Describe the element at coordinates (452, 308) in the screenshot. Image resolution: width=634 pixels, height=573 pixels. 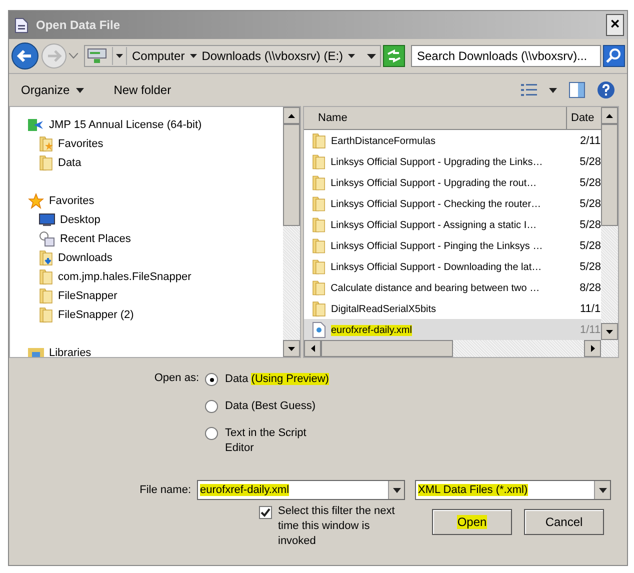
I see `file-row: DigitalReadSerialX5bits 11/1` at that location.